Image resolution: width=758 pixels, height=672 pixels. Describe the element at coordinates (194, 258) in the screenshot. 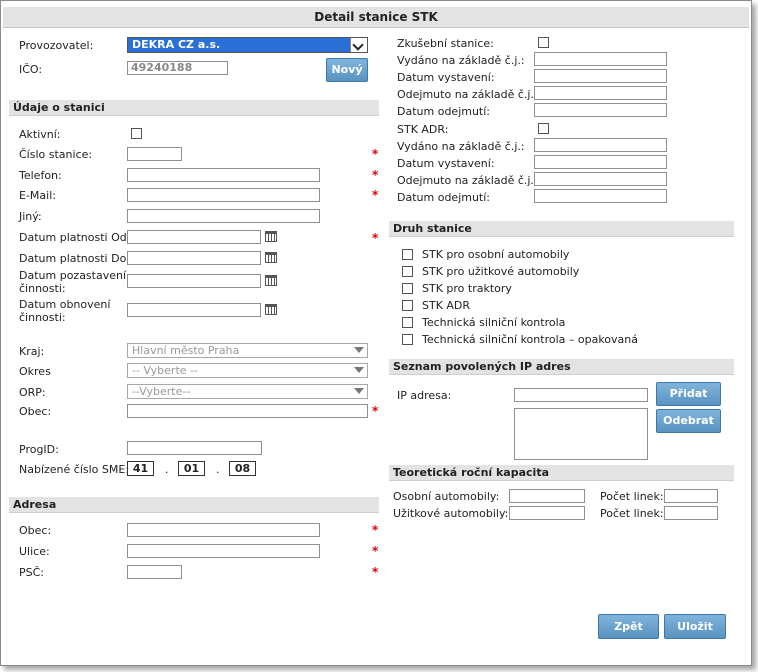

I see `platnost-do-input` at that location.